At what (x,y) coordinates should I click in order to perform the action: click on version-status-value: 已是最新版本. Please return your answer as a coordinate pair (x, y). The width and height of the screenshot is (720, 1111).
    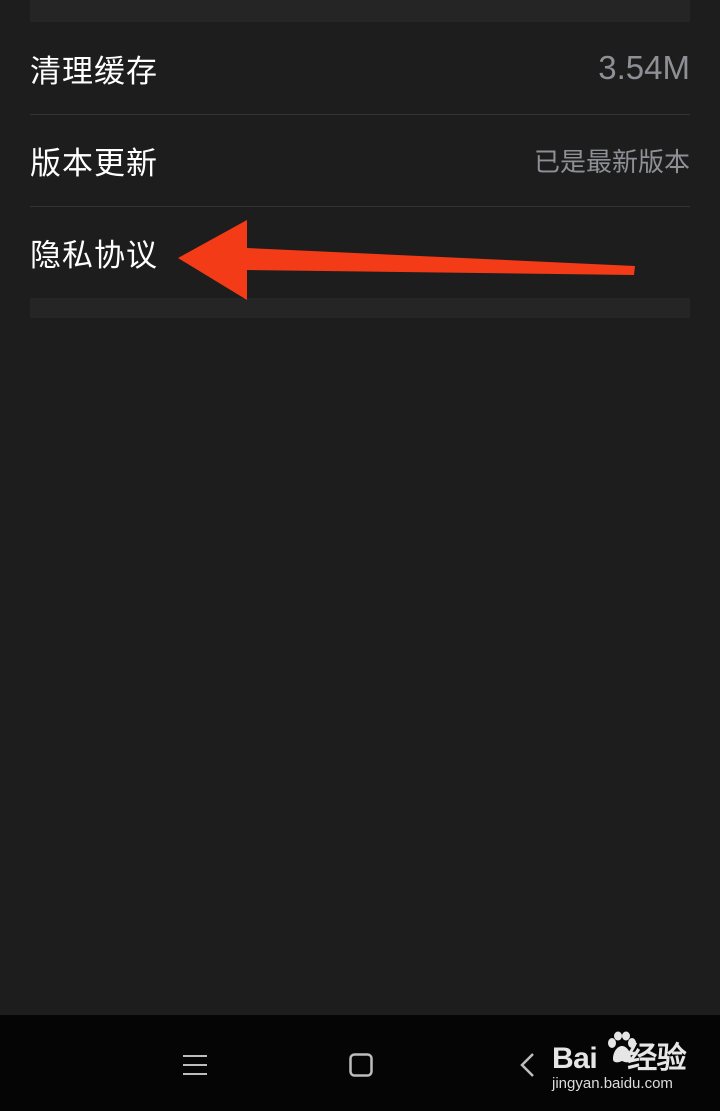
    Looking at the image, I should click on (611, 163).